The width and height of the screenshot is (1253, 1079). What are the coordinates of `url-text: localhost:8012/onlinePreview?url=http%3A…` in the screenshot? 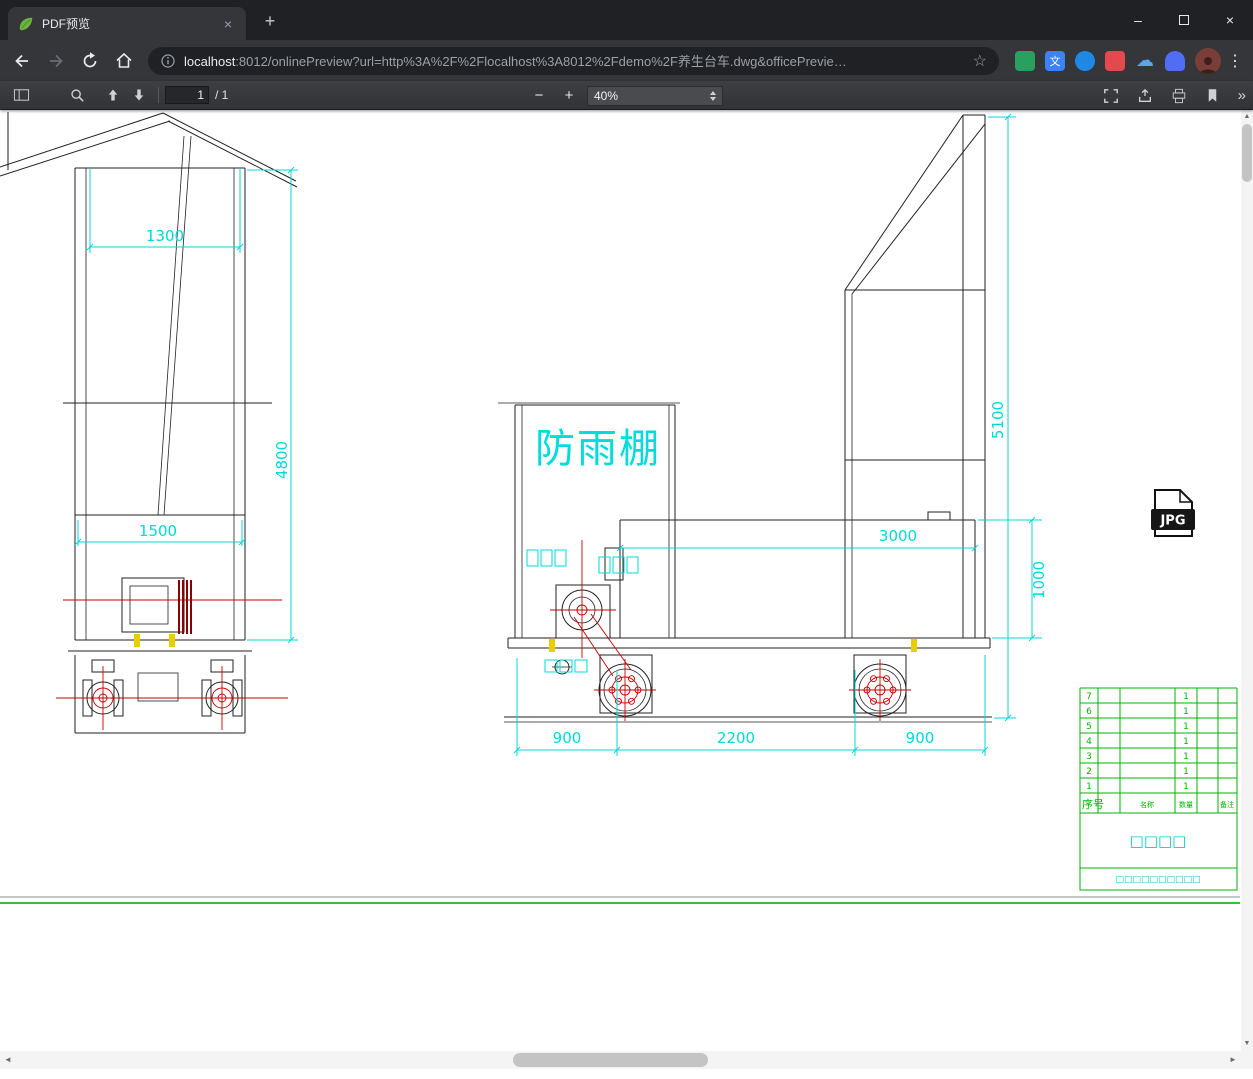 It's located at (574, 60).